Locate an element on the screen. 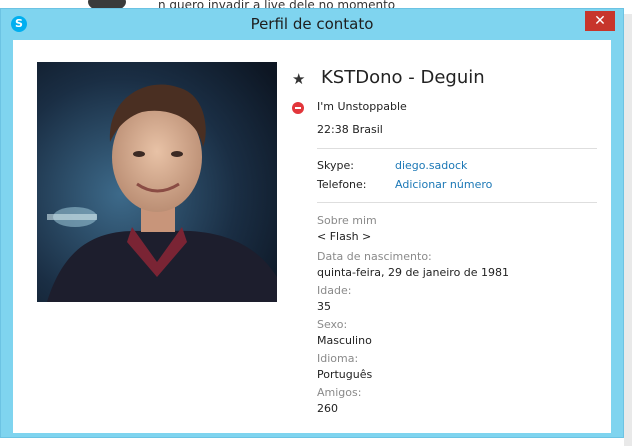 This screenshot has height=446, width=632. window-title: Perfil de contato is located at coordinates (312, 24).